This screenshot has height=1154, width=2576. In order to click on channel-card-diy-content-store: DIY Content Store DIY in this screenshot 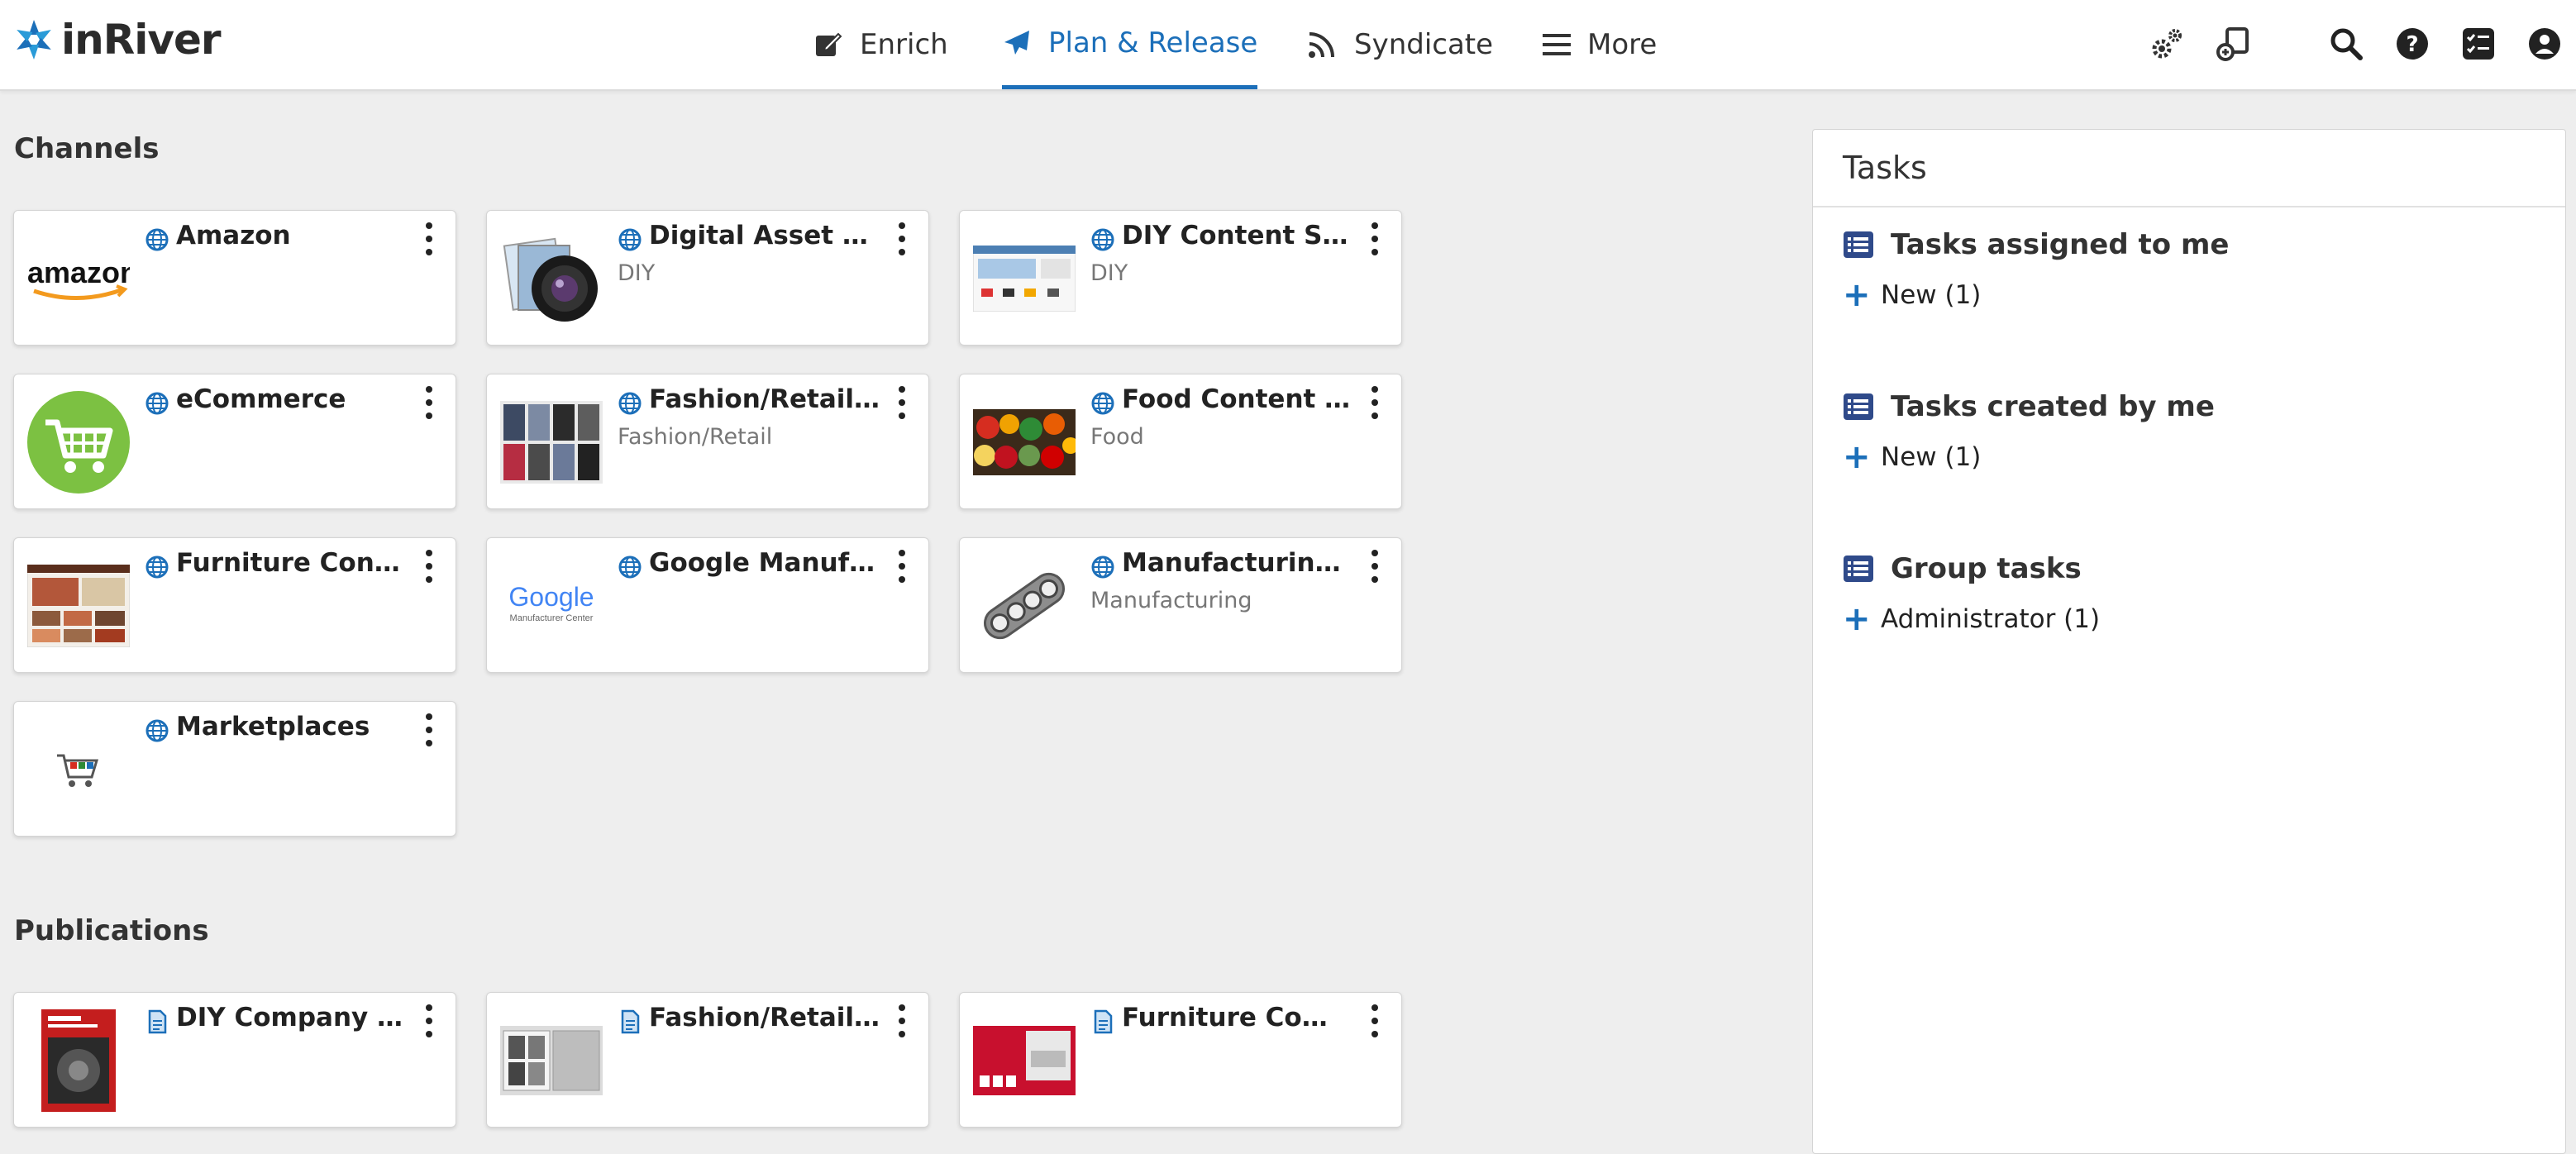, I will do `click(1180, 278)`.